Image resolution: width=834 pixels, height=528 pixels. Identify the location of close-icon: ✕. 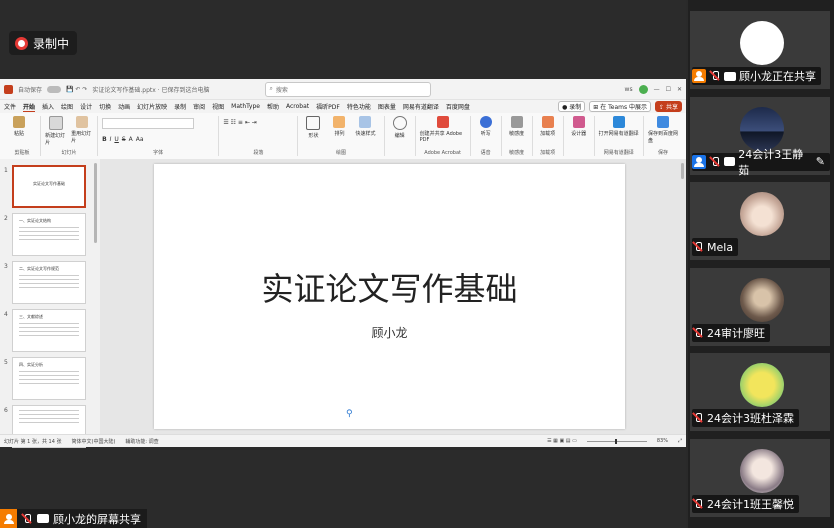
(679, 89).